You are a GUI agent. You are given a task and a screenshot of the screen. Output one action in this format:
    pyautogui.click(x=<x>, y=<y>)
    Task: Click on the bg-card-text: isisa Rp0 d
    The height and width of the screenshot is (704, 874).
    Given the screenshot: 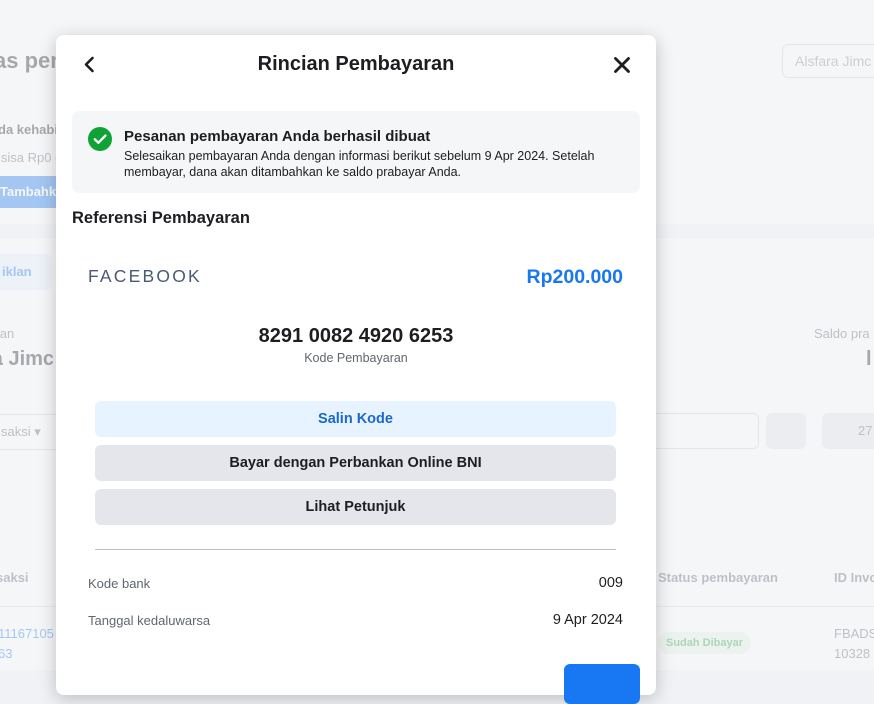 What is the action you would take?
    pyautogui.click(x=31, y=157)
    